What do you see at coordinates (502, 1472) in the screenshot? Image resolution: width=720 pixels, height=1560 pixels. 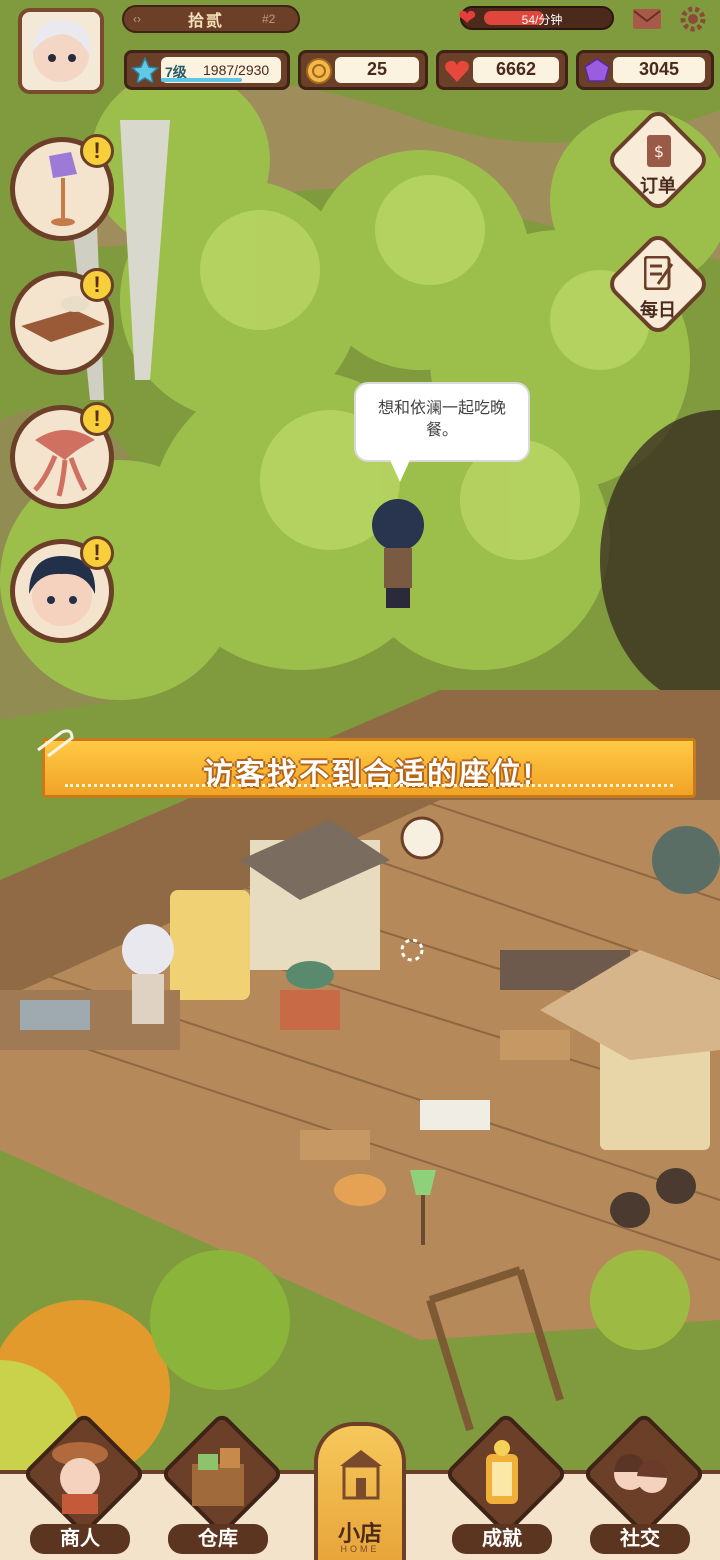 I see `achievement-plaque-icon` at bounding box center [502, 1472].